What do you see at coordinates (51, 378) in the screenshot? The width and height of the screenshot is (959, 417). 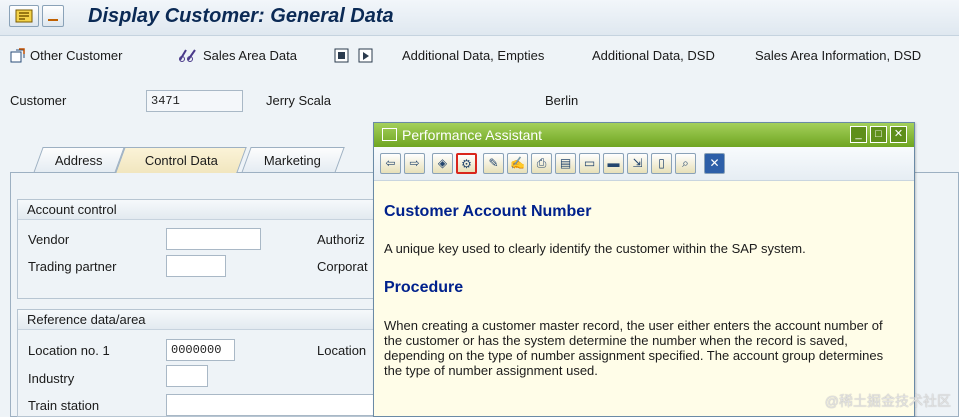 I see `industry-label: Industry` at bounding box center [51, 378].